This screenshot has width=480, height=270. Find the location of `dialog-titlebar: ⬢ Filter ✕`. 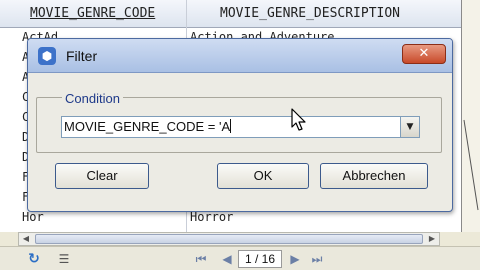

dialog-titlebar: ⬢ Filter ✕ is located at coordinates (240, 56).